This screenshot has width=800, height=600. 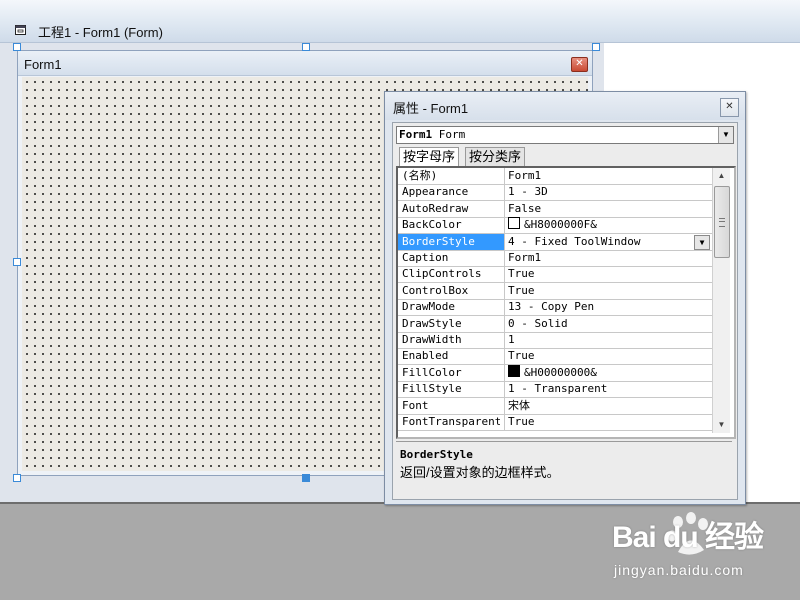 What do you see at coordinates (610, 192) in the screenshot?
I see `property-value: 1 - 3D` at bounding box center [610, 192].